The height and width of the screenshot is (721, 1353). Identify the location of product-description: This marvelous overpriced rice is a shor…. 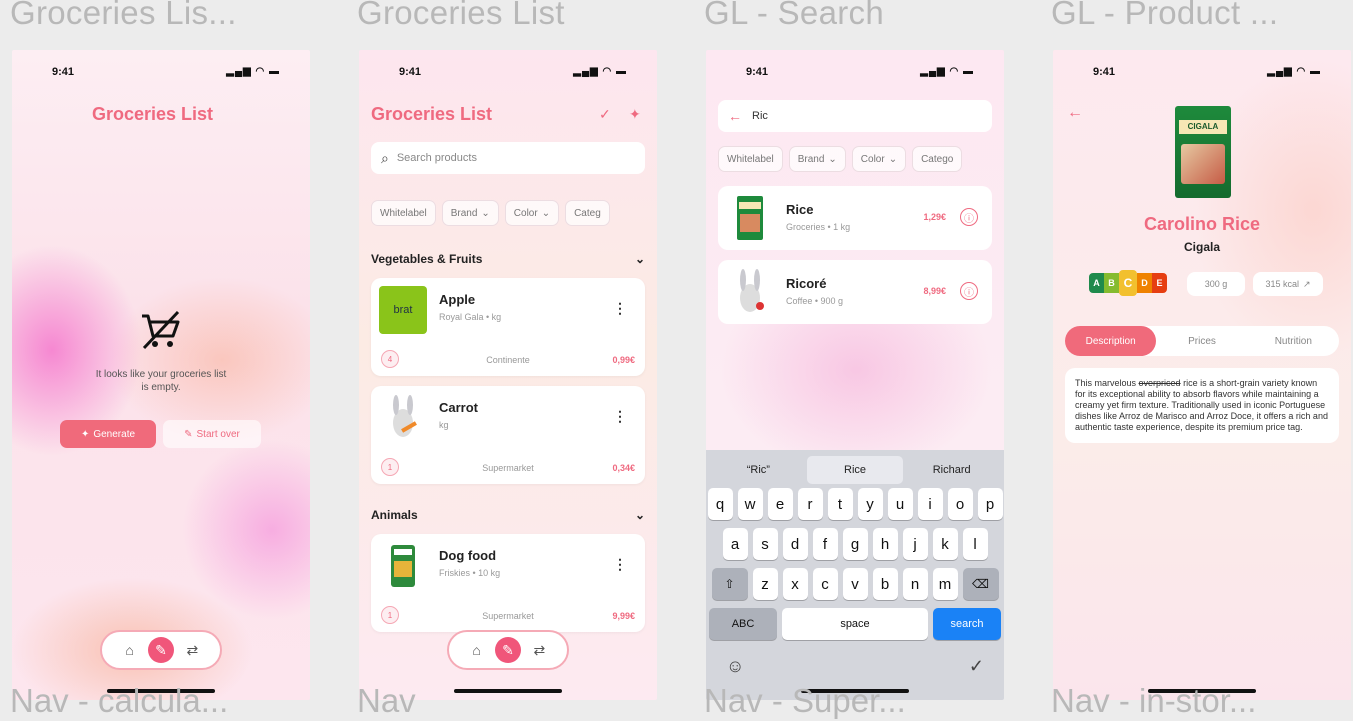
(1202, 405).